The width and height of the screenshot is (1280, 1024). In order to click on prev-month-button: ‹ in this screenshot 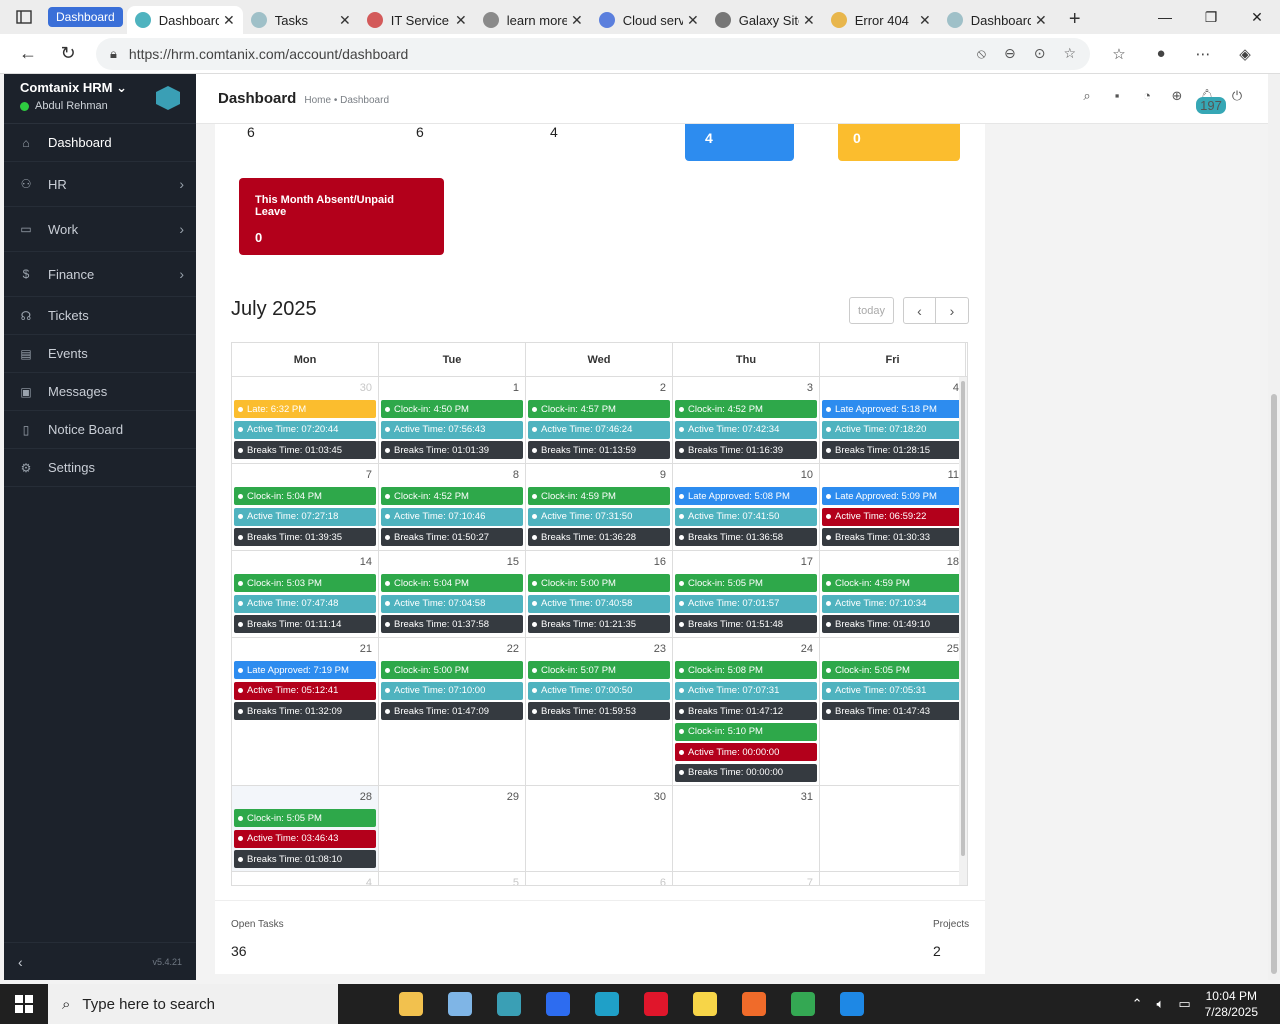, I will do `click(919, 310)`.